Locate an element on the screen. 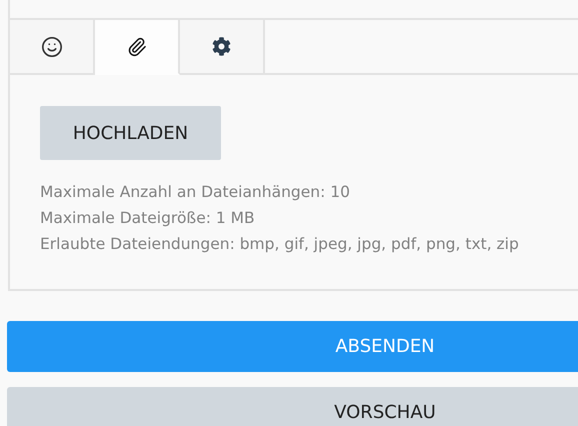  smiley-icon is located at coordinates (51, 47).